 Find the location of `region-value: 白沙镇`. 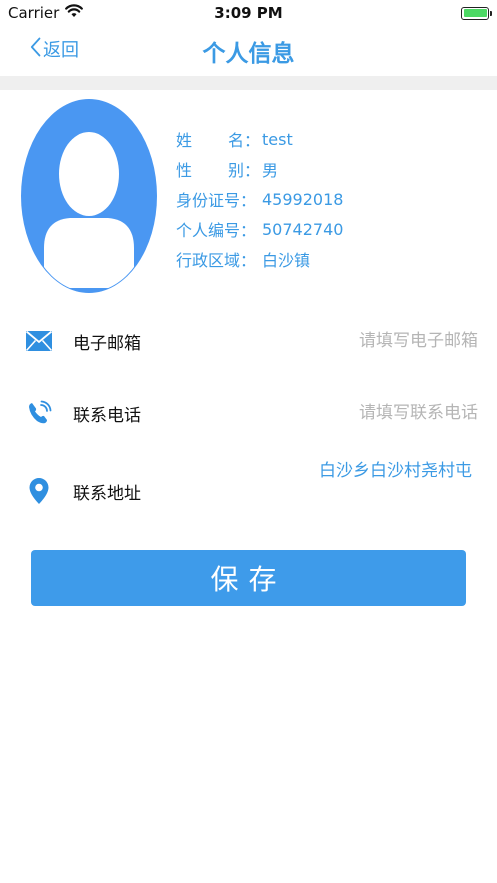

region-value: 白沙镇 is located at coordinates (286, 260).